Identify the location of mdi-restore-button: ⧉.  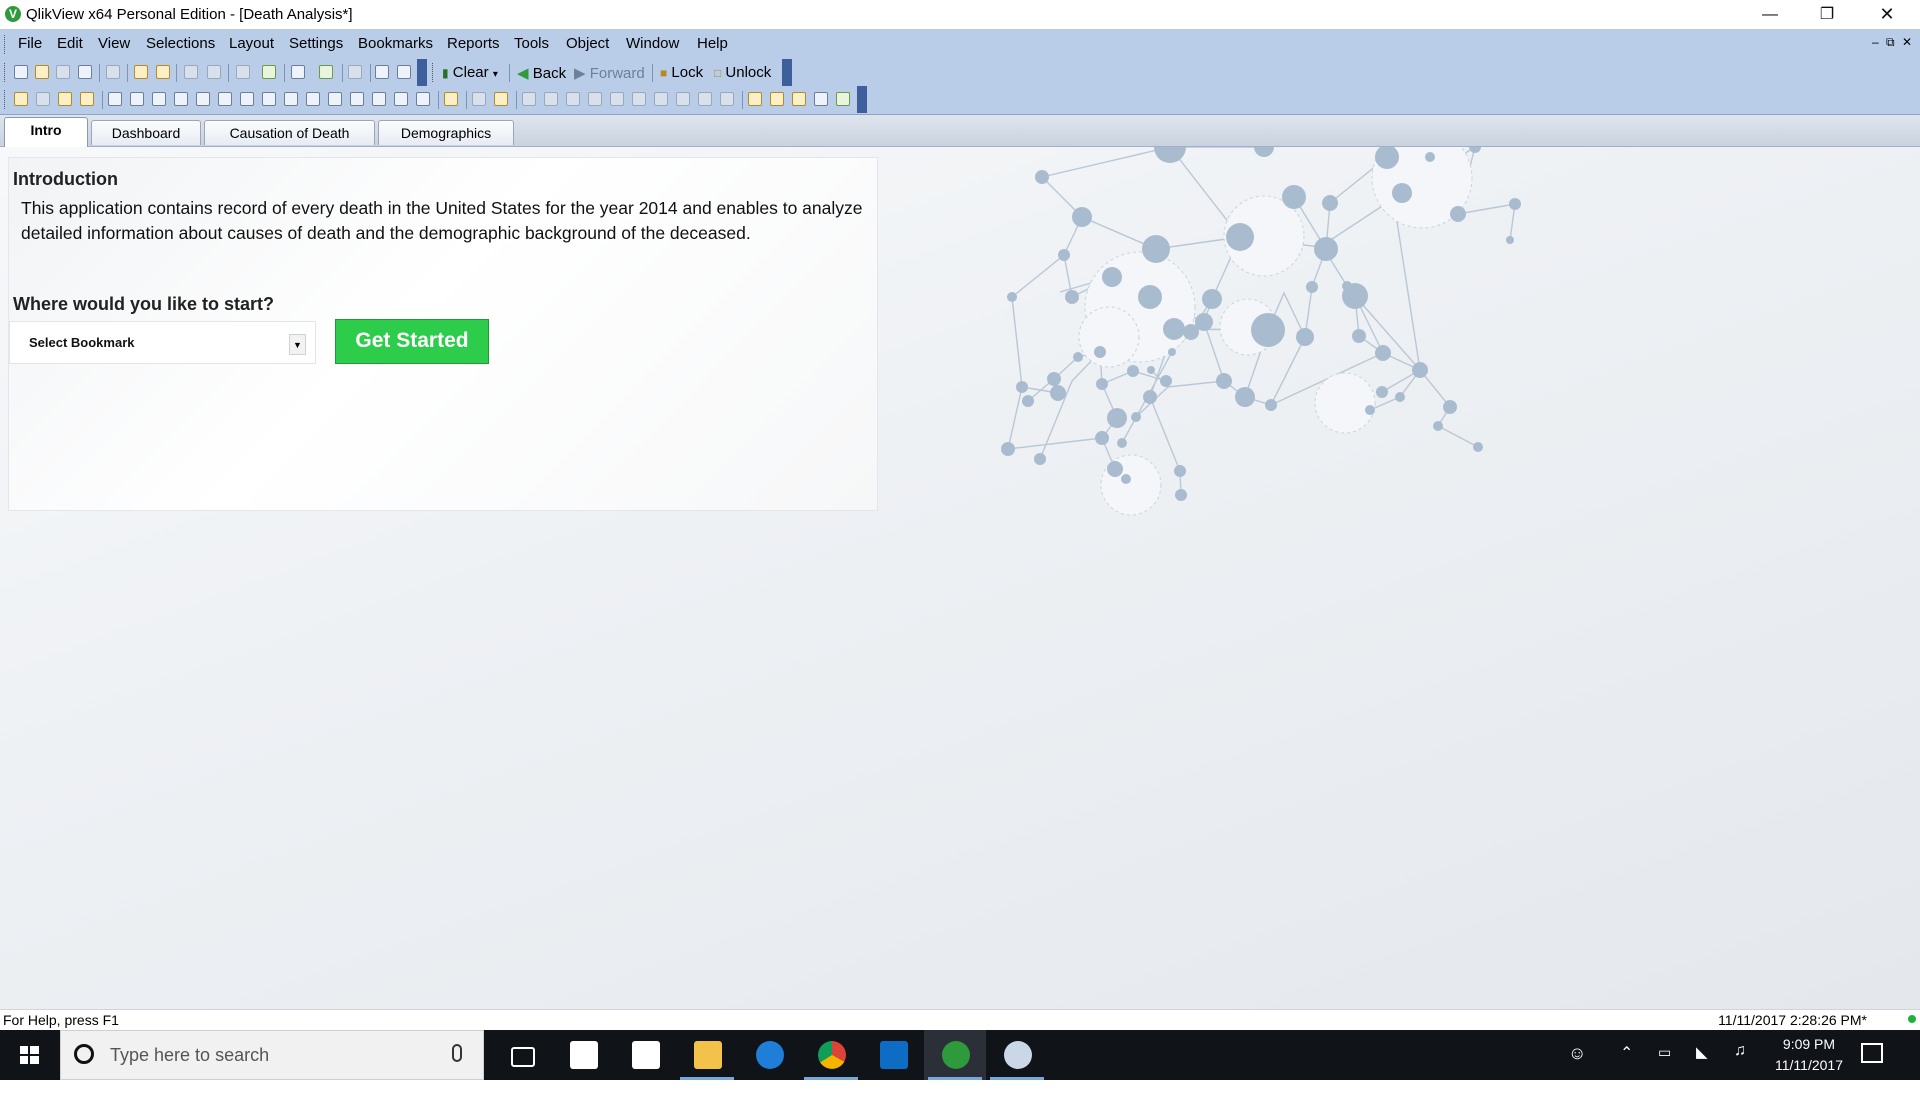
(1890, 42).